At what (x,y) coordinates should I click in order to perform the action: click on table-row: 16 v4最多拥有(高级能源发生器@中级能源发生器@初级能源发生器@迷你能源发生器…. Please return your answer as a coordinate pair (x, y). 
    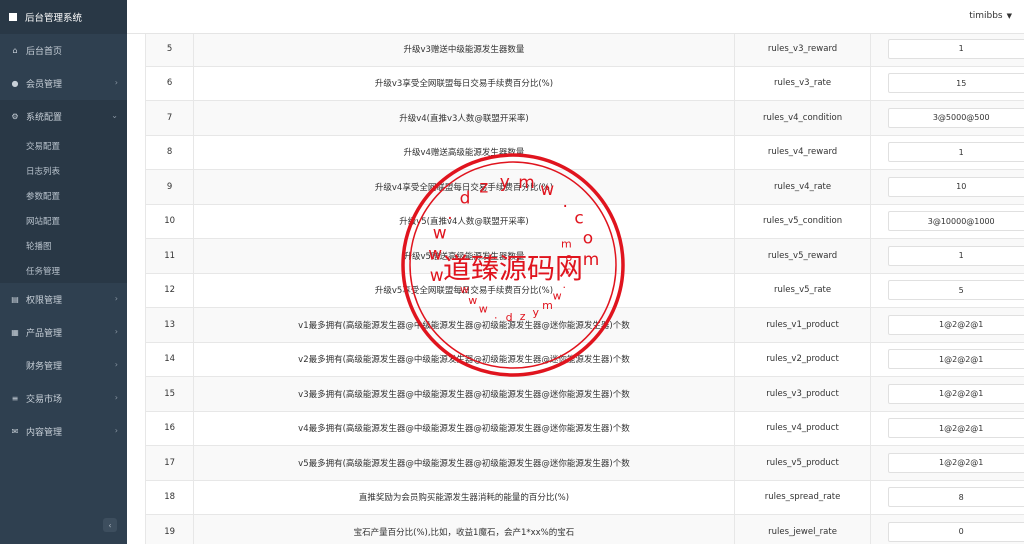
    Looking at the image, I should click on (584, 428).